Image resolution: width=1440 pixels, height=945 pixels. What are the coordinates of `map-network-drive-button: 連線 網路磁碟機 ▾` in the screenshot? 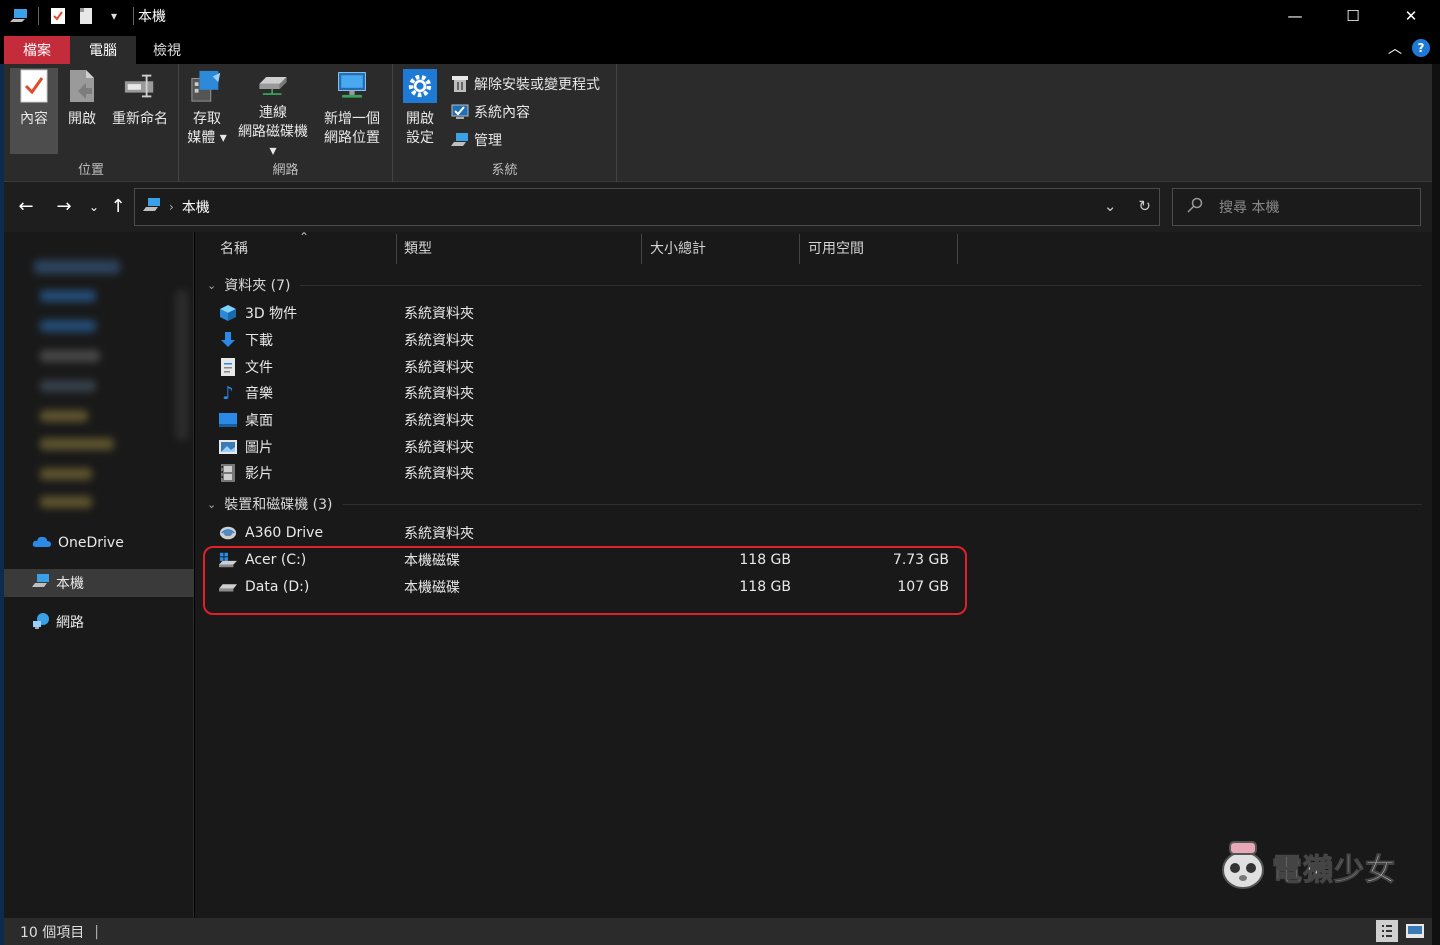 It's located at (273, 113).